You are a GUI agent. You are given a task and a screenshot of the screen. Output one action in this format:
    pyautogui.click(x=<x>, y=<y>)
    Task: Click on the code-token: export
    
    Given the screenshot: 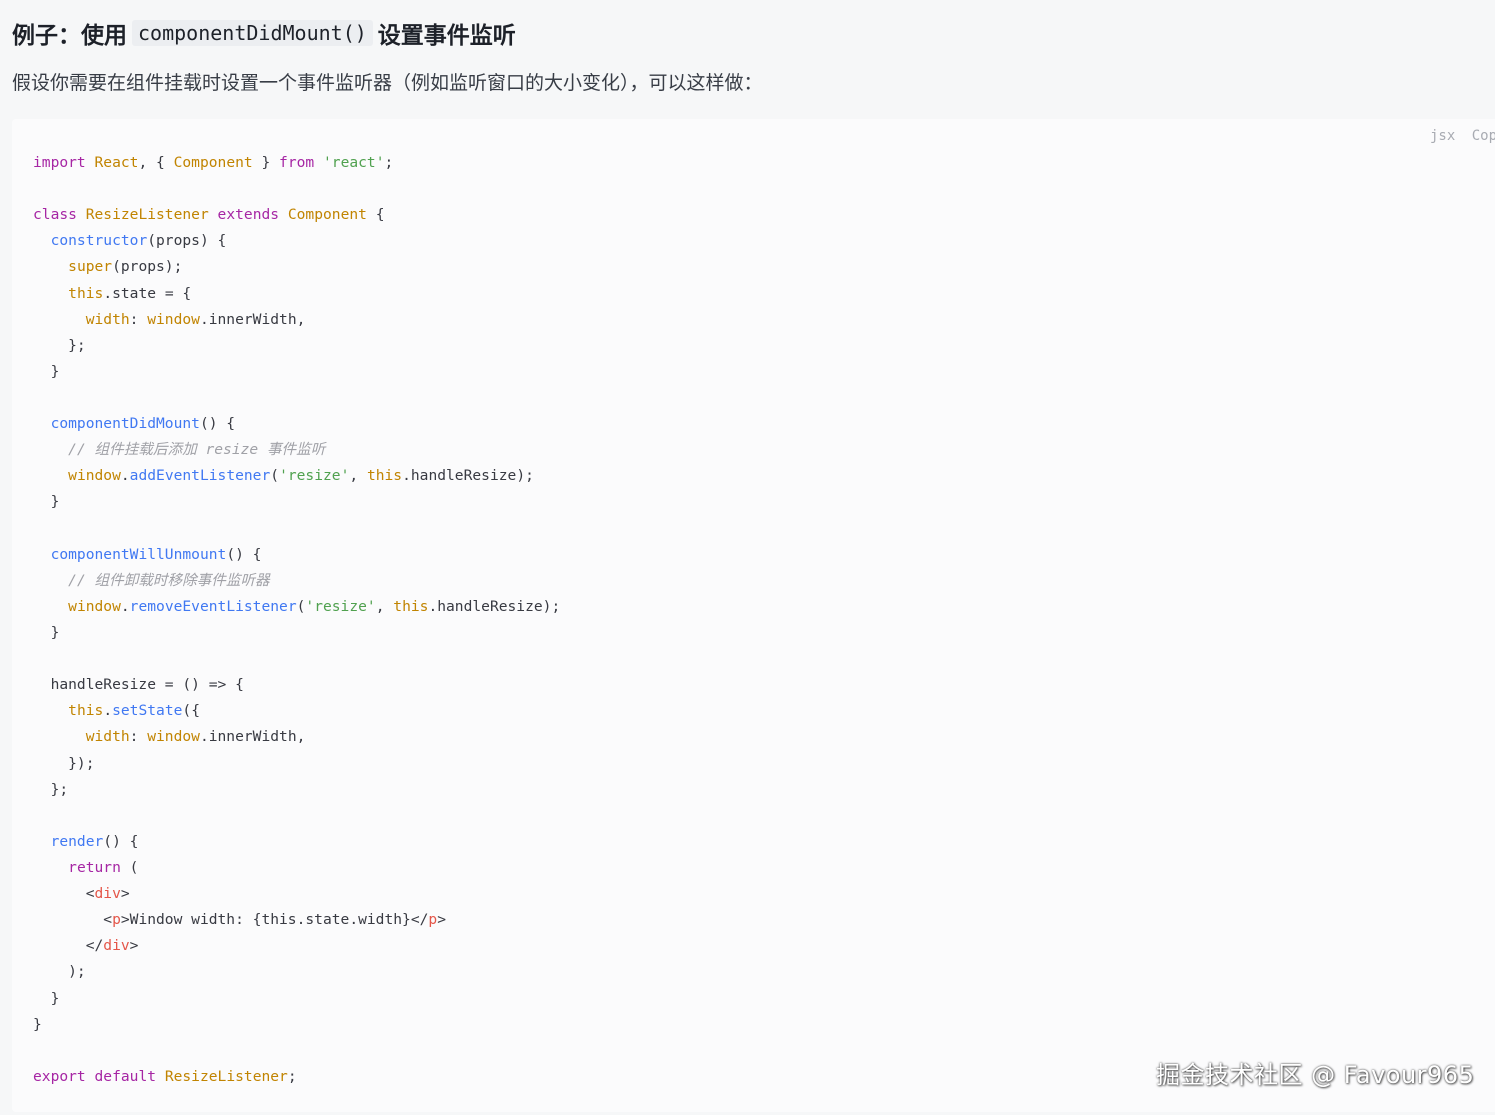 What is the action you would take?
    pyautogui.click(x=59, y=1076)
    